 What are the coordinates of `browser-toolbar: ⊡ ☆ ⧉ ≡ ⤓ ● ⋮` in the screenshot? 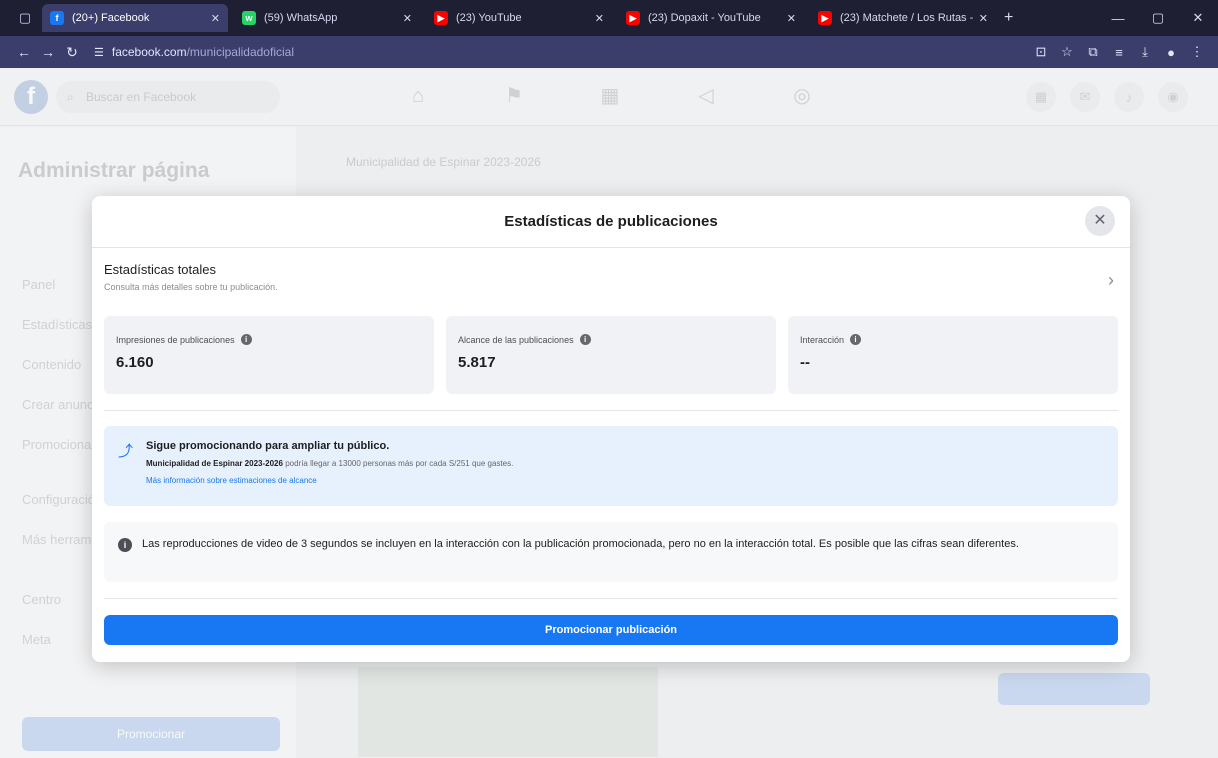 It's located at (1119, 52).